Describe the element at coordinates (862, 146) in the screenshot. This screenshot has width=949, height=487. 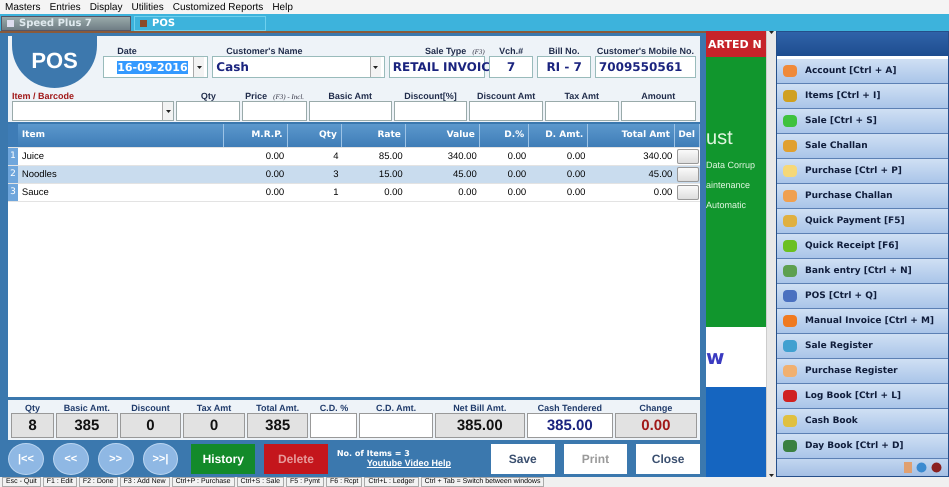
I see `sidebar-item: Sale Challan` at that location.